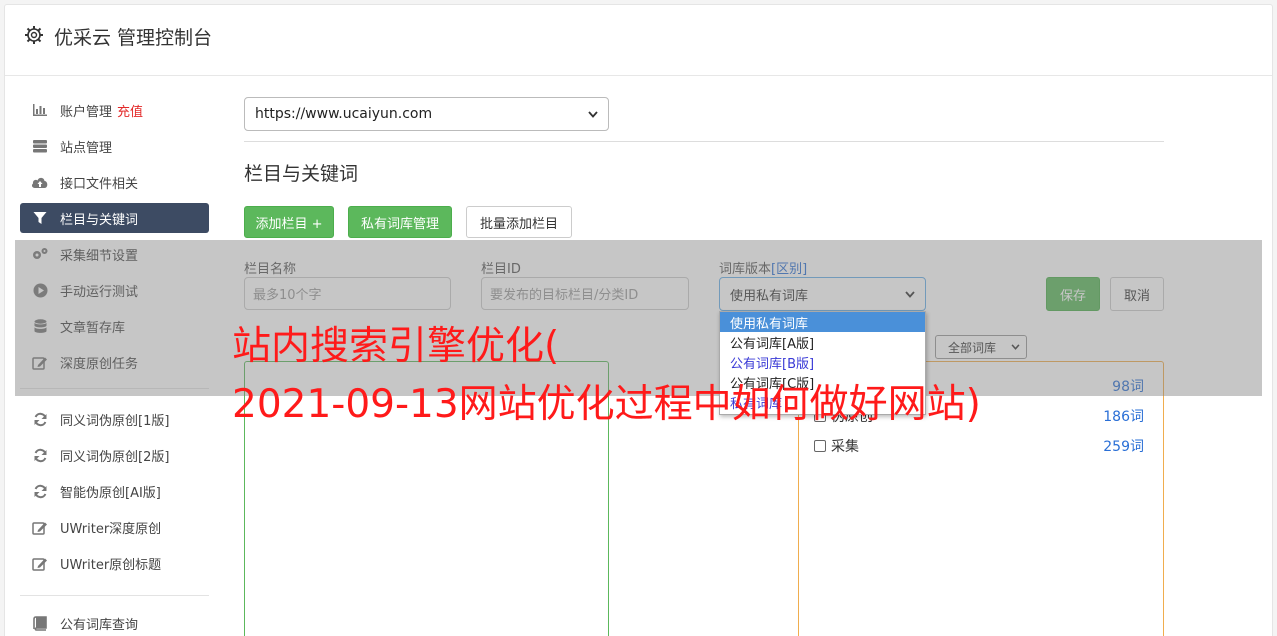  I want to click on library-row-label: 采集, so click(845, 447).